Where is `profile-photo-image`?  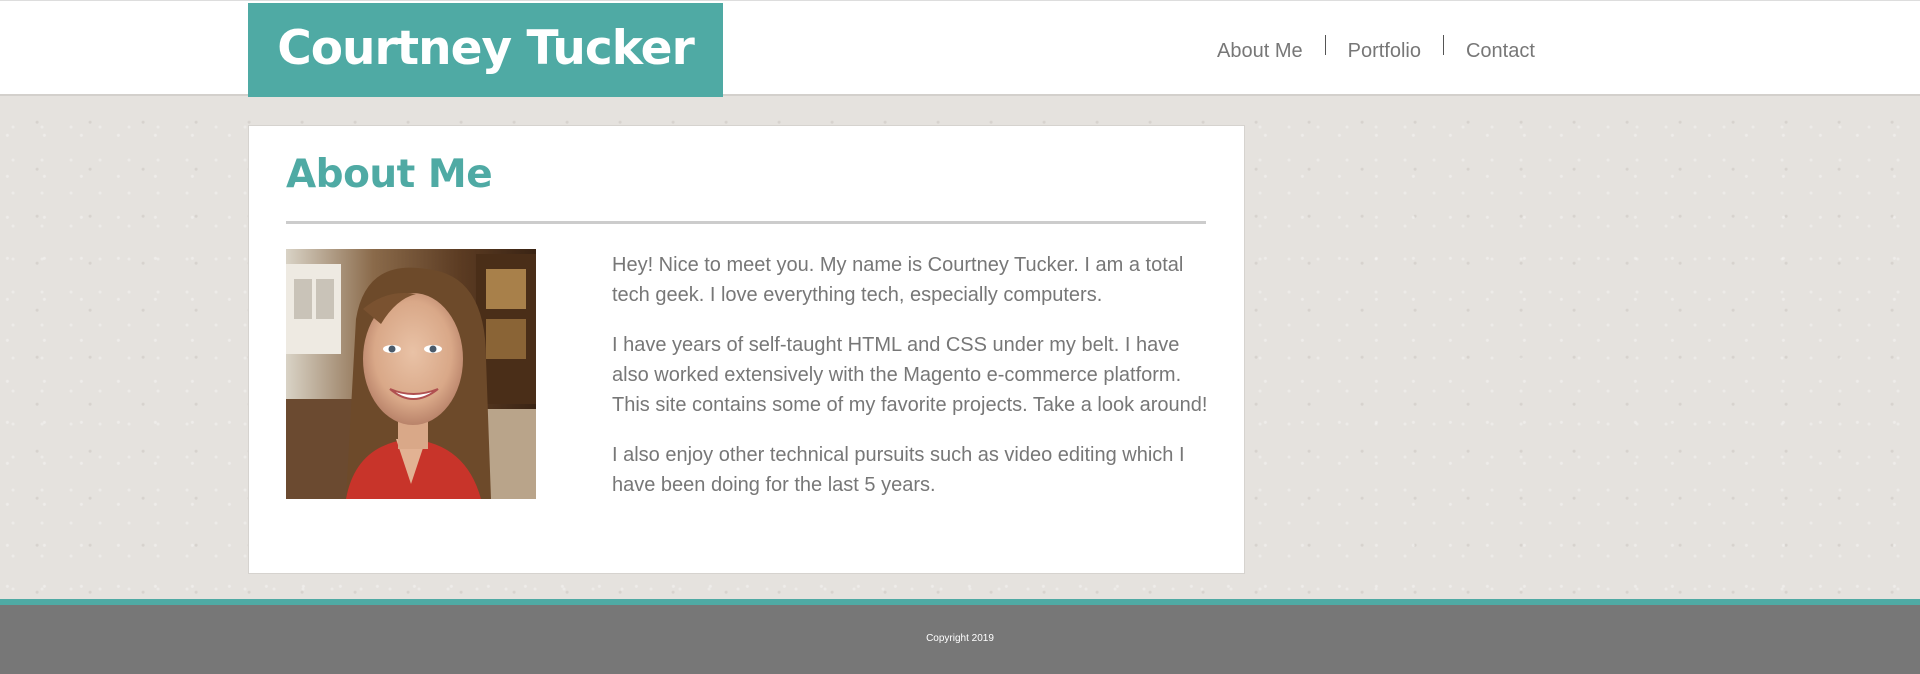 profile-photo-image is located at coordinates (411, 374).